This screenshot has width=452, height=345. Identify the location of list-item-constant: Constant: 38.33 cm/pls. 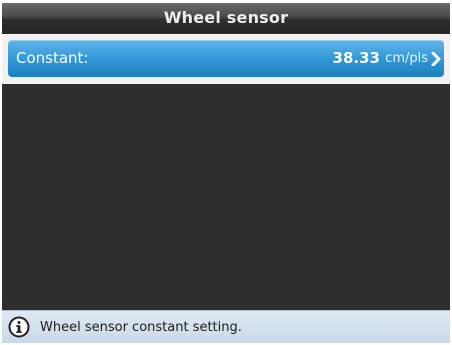
(226, 58).